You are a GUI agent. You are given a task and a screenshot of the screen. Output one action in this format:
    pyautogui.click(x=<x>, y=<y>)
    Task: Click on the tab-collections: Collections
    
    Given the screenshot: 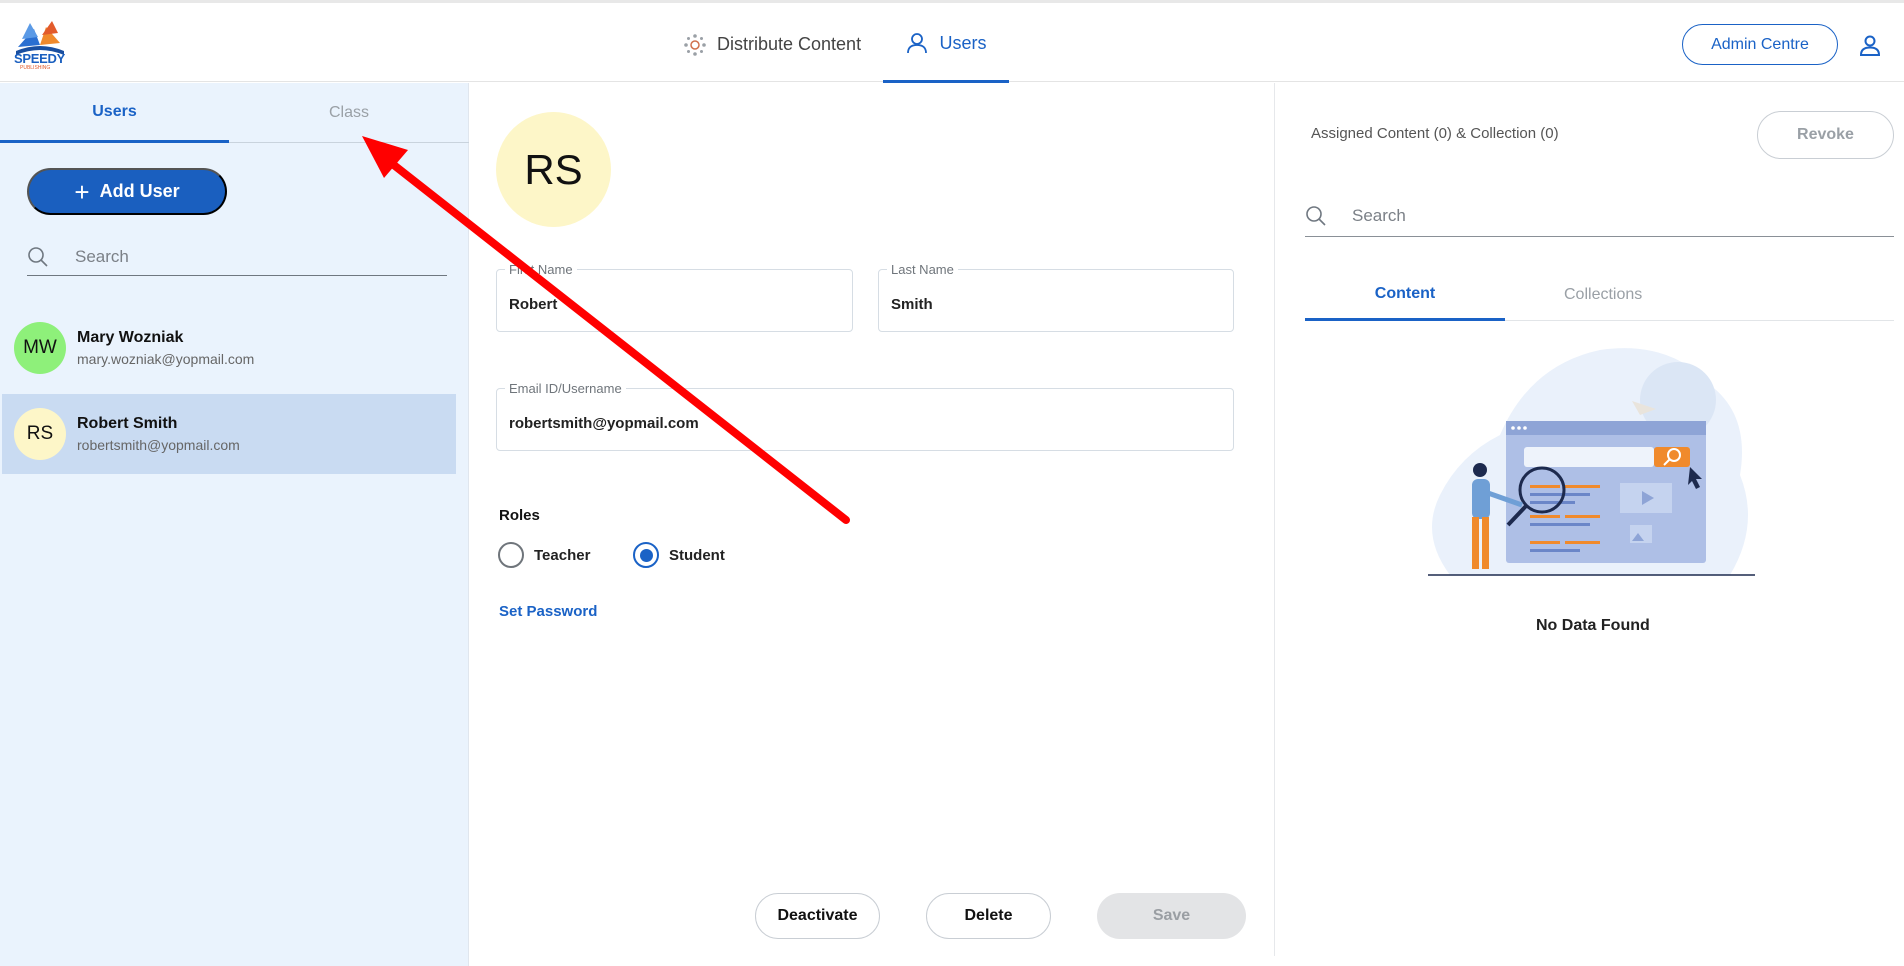 What is the action you would take?
    pyautogui.click(x=1699, y=295)
    